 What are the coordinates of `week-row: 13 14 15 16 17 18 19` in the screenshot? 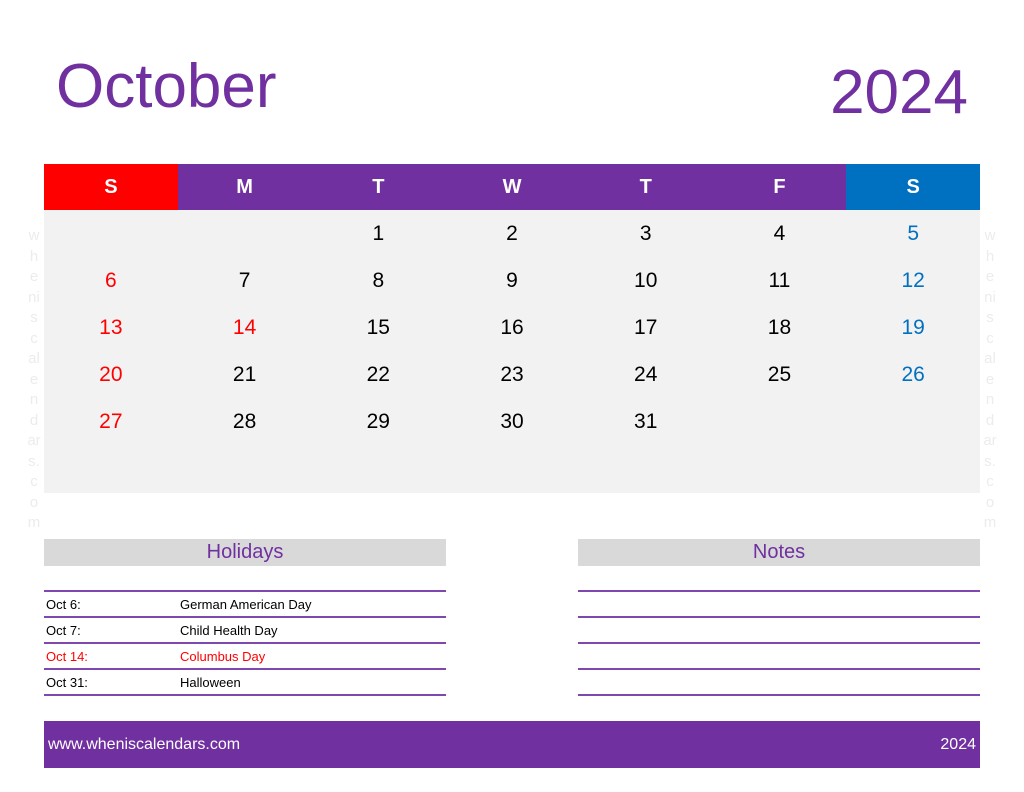 It's located at (512, 327).